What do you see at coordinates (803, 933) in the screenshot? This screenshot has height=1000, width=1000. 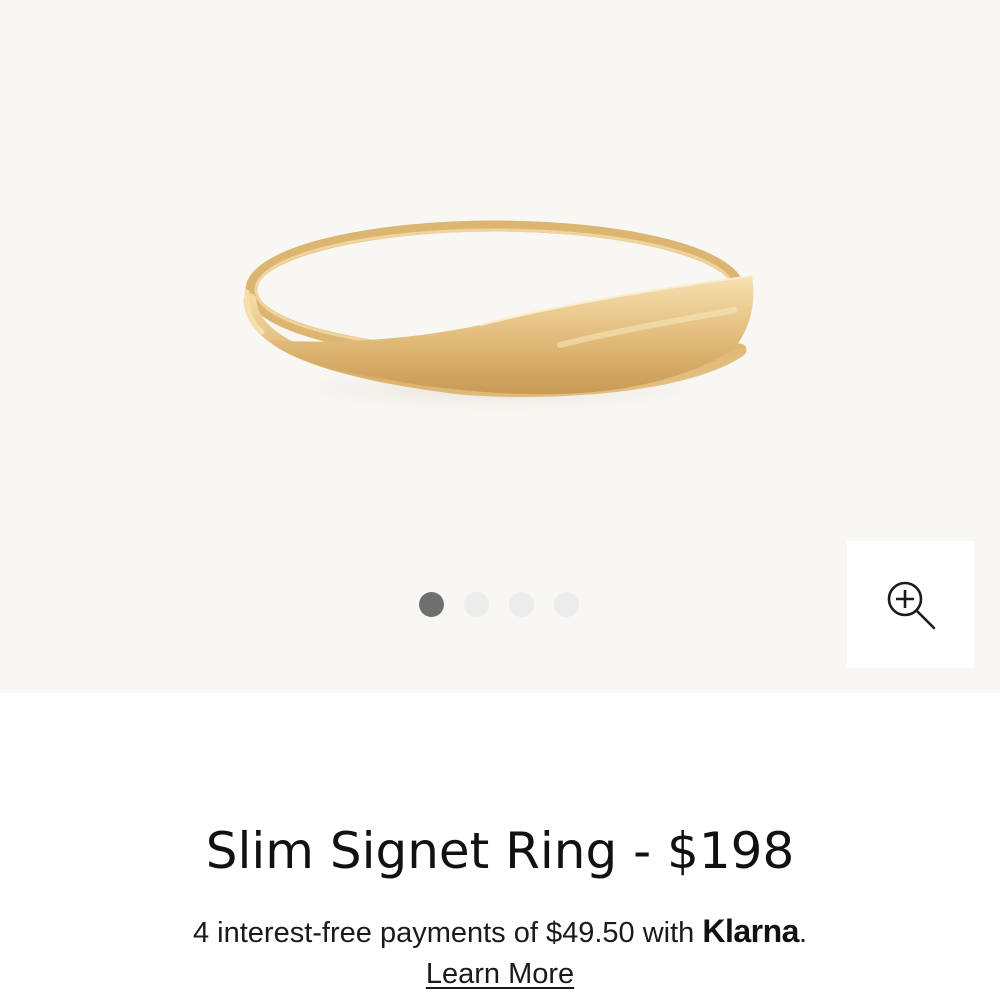 I see `payment-text-suffix: .` at bounding box center [803, 933].